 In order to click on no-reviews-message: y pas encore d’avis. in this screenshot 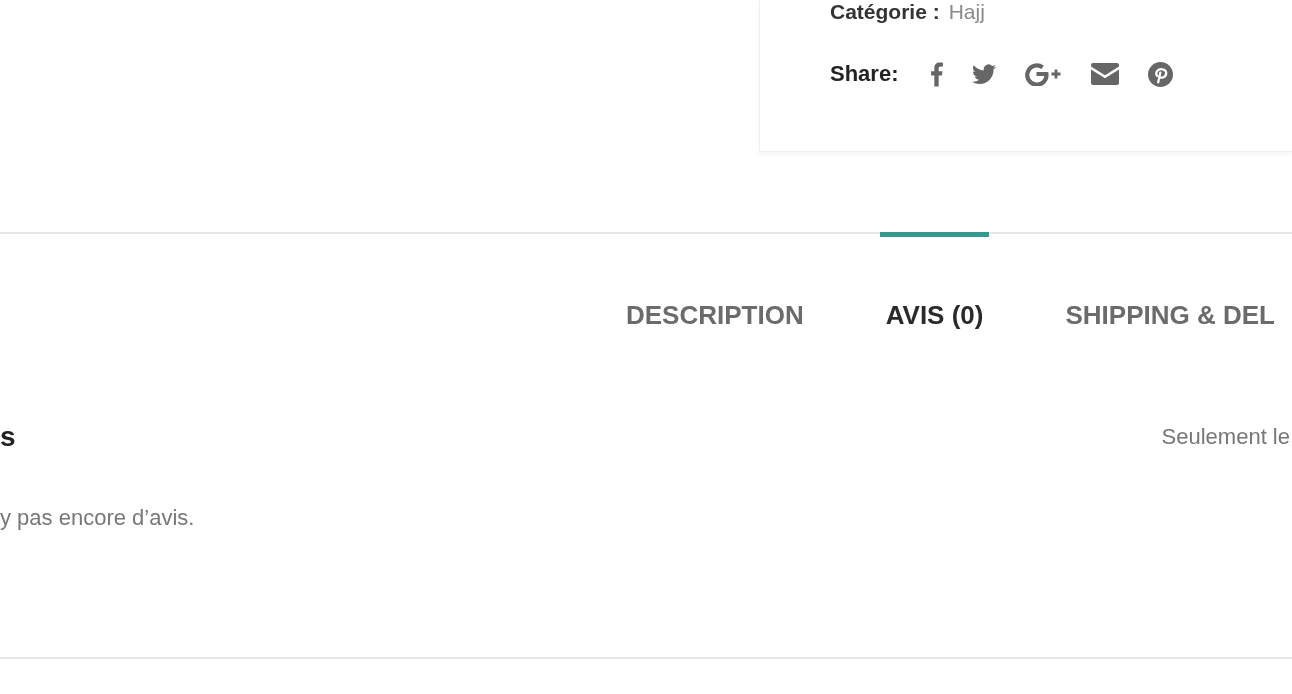, I will do `click(98, 518)`.